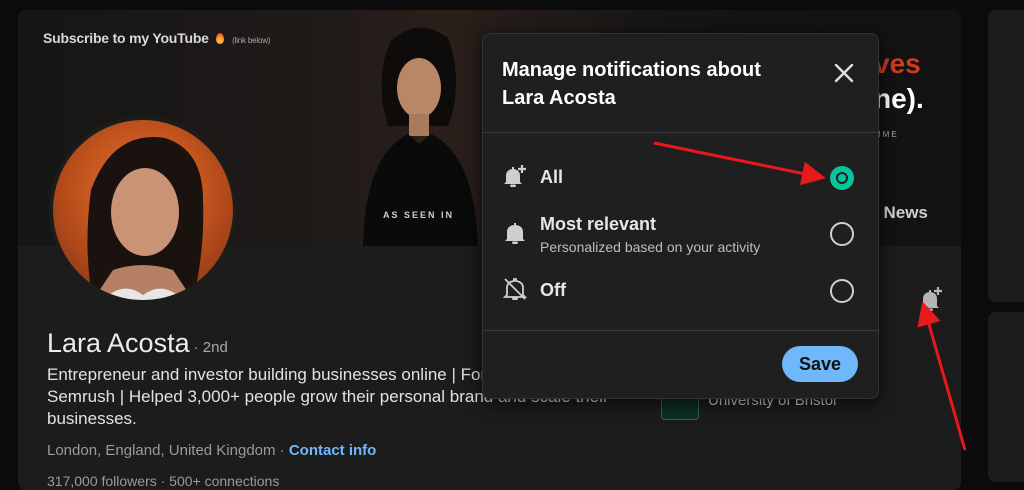  What do you see at coordinates (842, 291) in the screenshot?
I see `radio-off` at bounding box center [842, 291].